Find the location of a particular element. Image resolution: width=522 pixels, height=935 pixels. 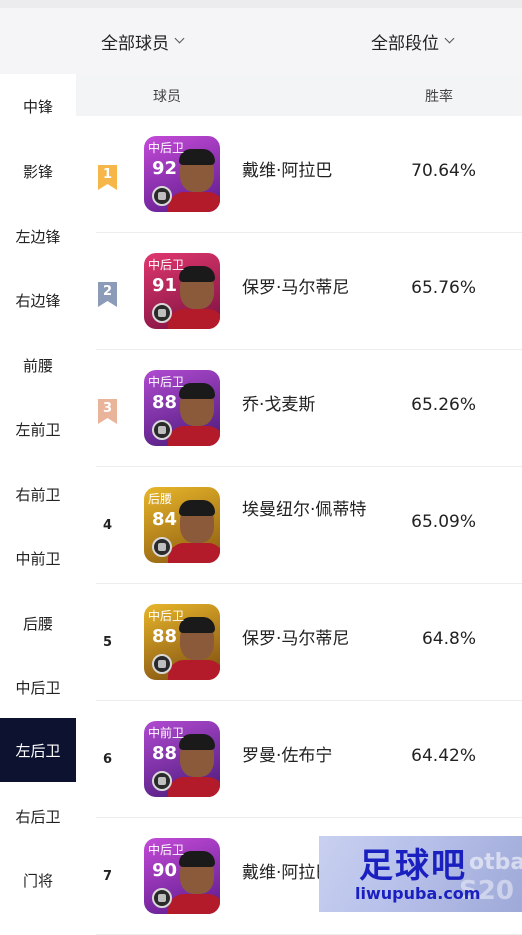

sidebar-item-cmf: 中前卫 is located at coordinates (38, 558).